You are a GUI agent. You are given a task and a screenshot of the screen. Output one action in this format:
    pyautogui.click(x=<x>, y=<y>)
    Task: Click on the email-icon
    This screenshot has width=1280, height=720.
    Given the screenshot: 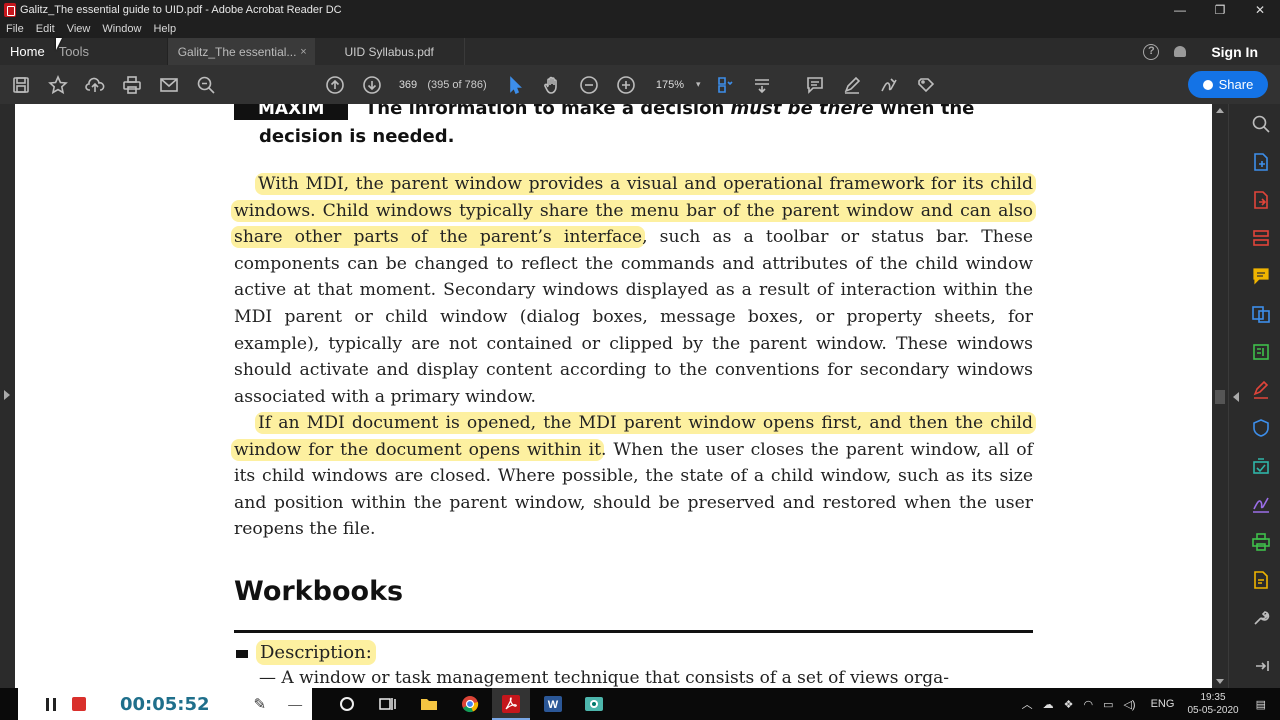 What is the action you would take?
    pyautogui.click(x=168, y=85)
    